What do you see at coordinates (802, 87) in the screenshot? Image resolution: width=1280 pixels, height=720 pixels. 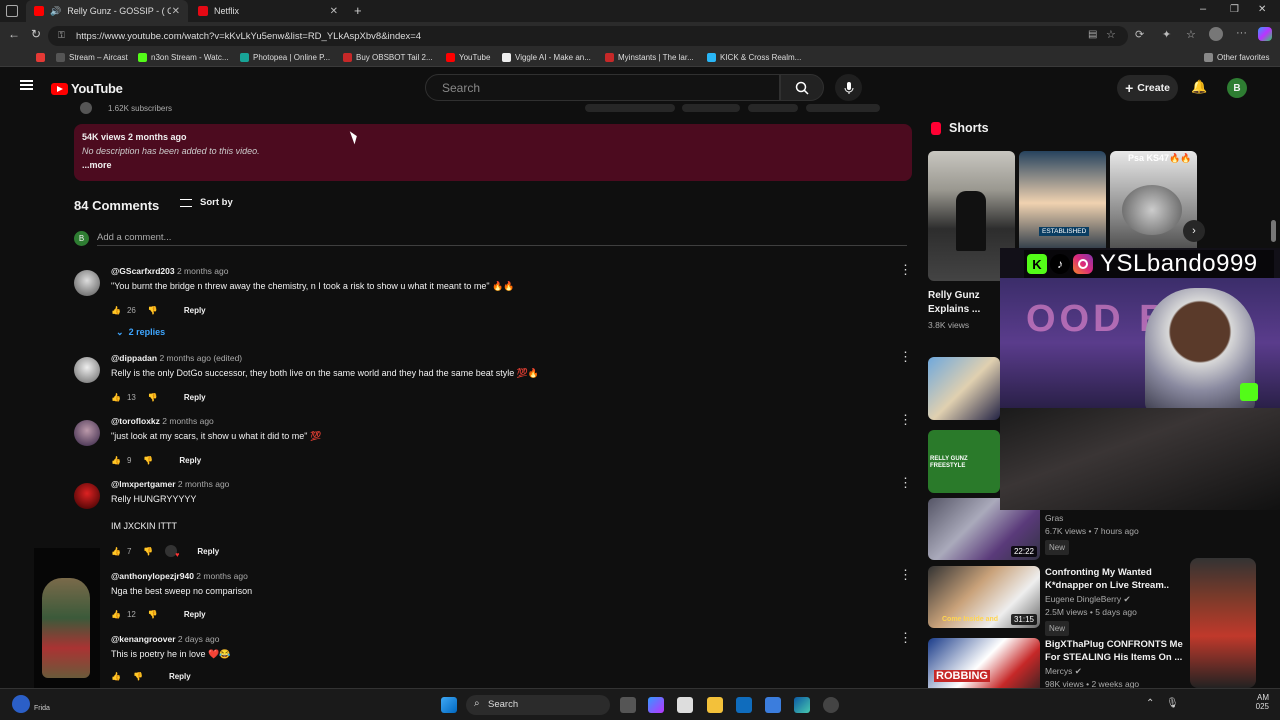 I see `search-button` at bounding box center [802, 87].